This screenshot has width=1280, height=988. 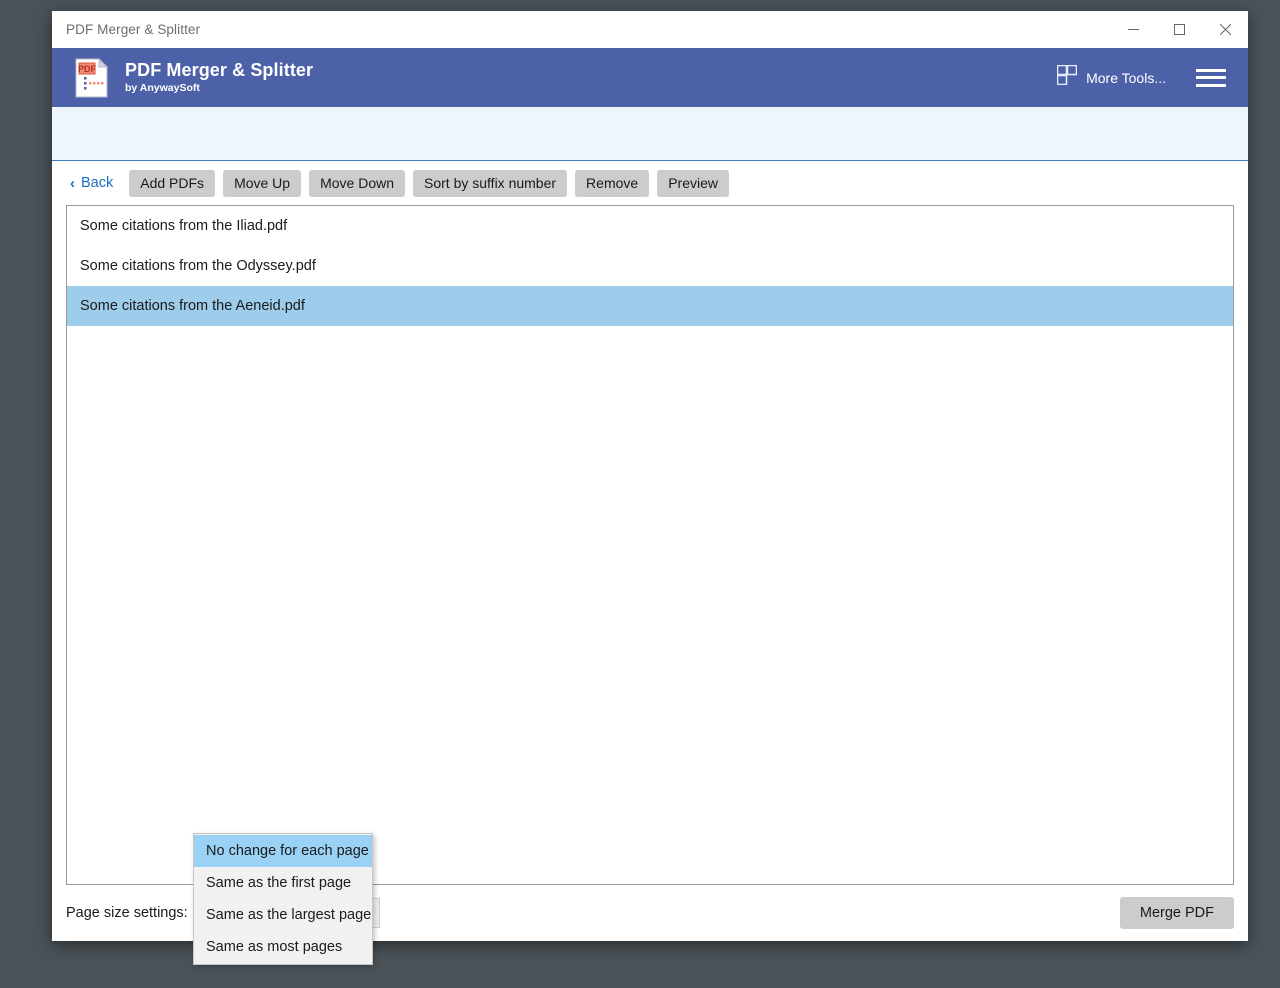 I want to click on move-down-button: Move Down, so click(x=357, y=183).